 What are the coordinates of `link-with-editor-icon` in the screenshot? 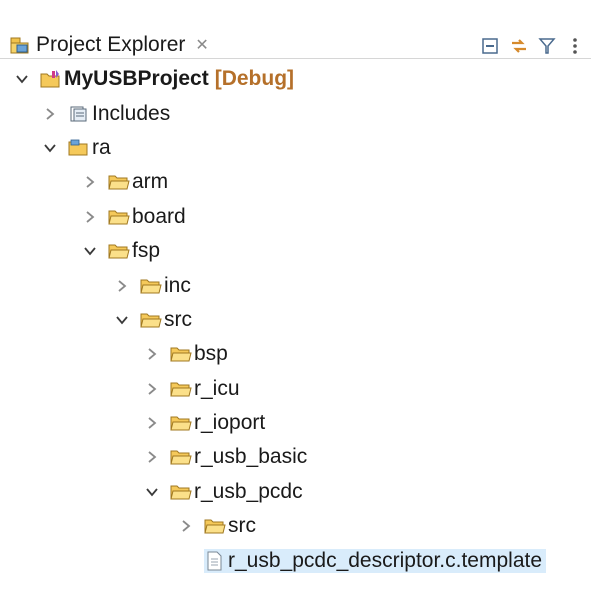 It's located at (519, 46).